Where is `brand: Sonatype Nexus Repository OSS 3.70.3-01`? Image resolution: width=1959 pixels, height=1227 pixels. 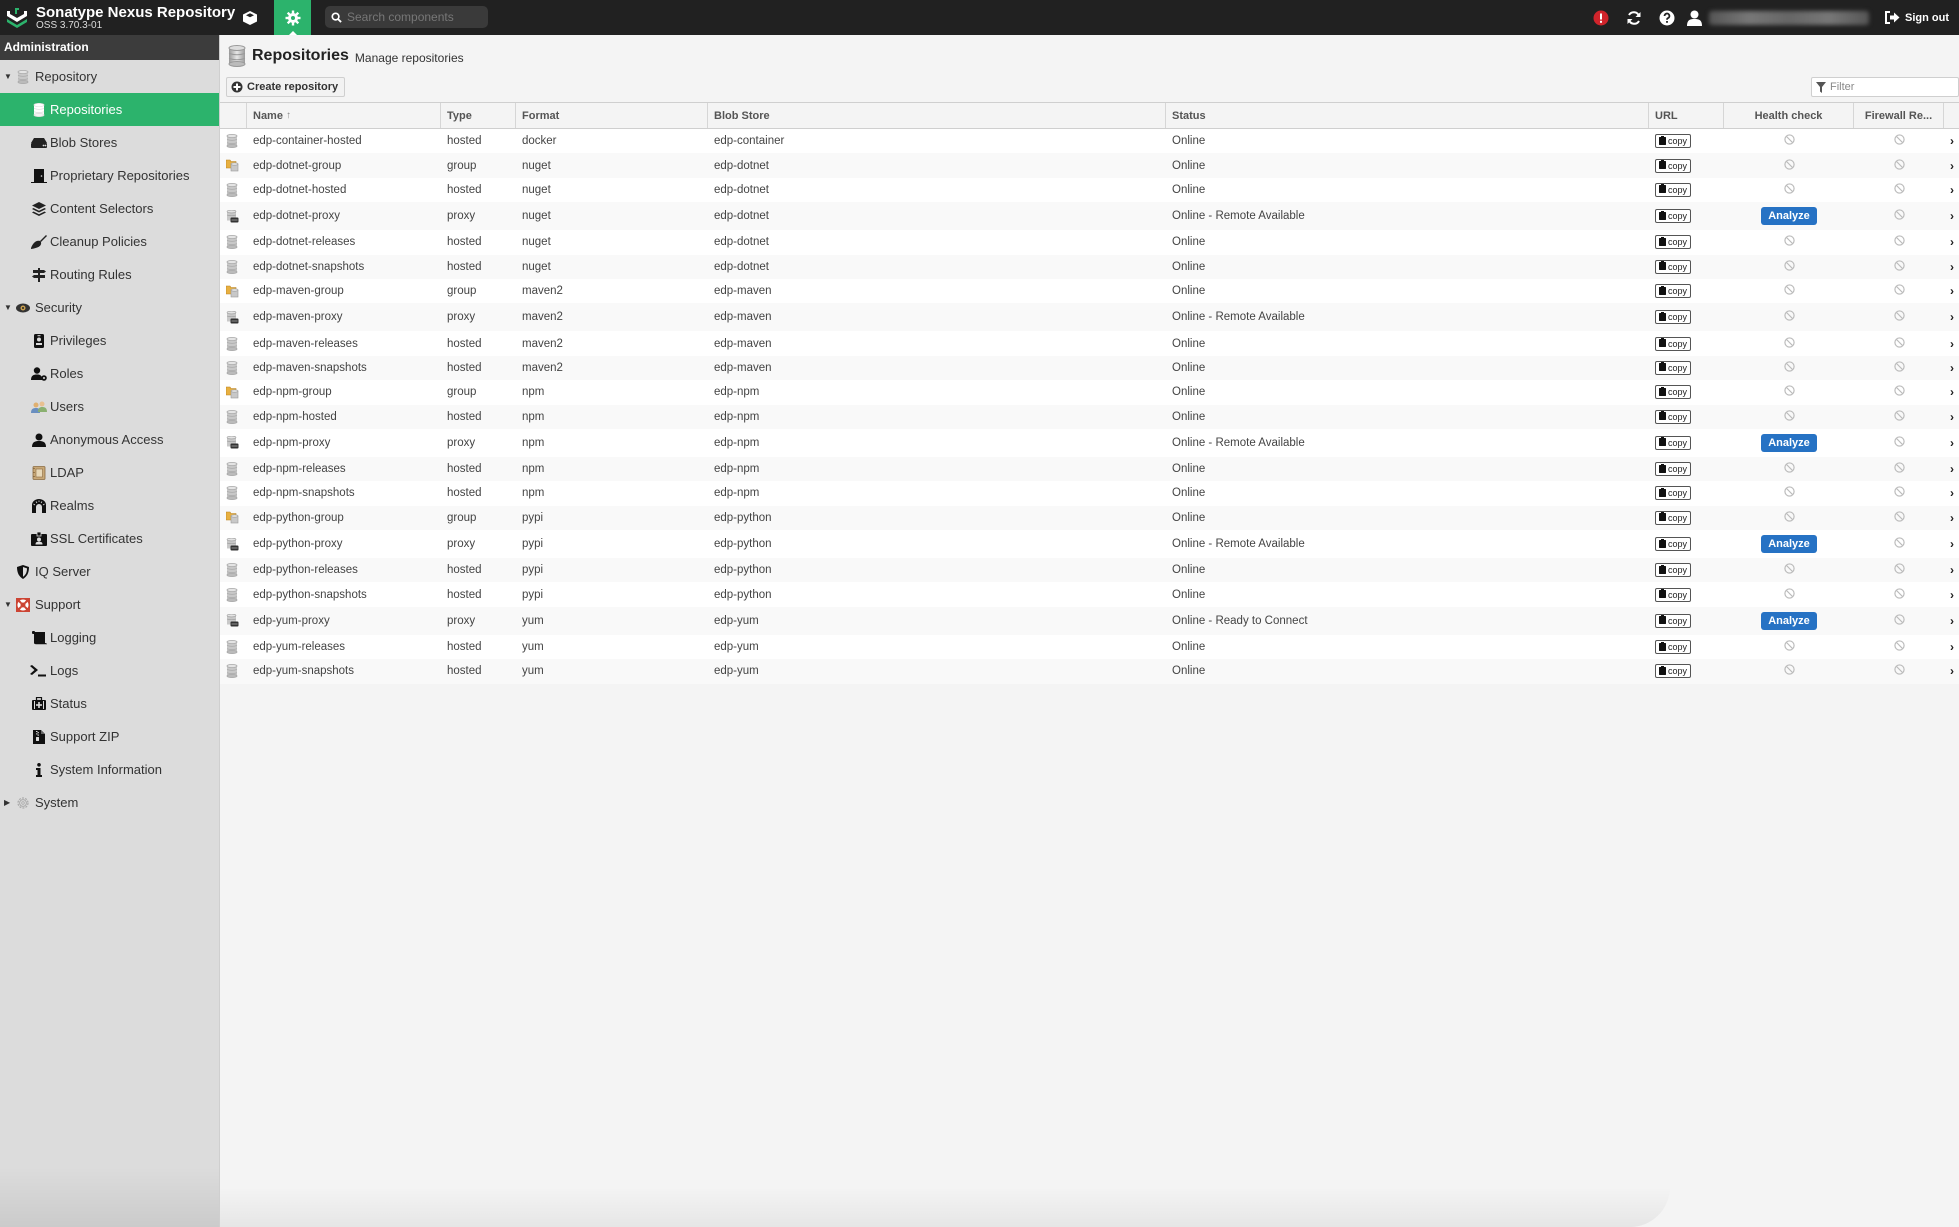
brand: Sonatype Nexus Repository OSS 3.70.3-01 is located at coordinates (119, 17).